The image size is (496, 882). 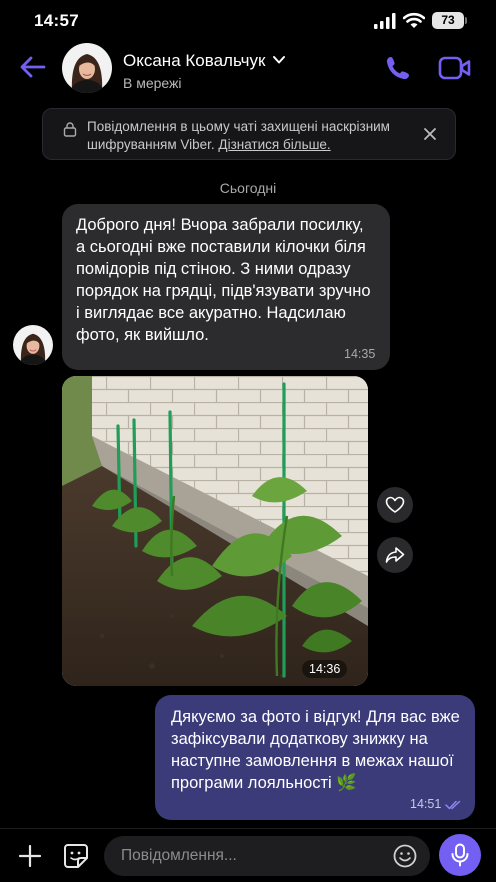 I want to click on like-button, so click(x=395, y=505).